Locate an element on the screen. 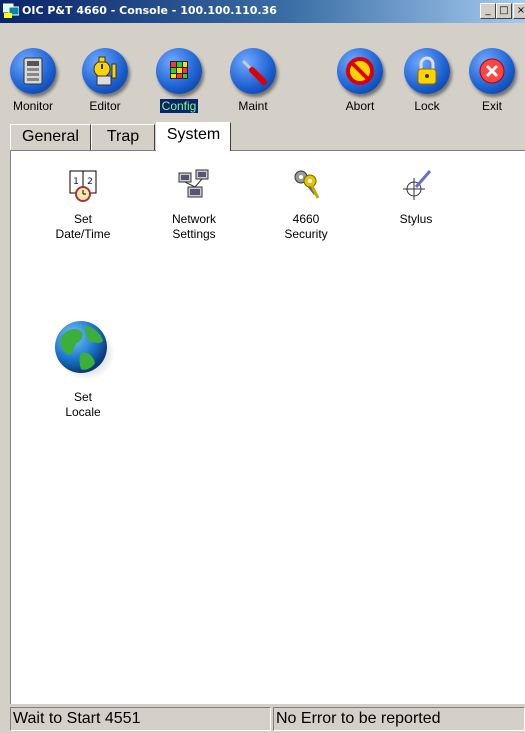 The height and width of the screenshot is (733, 525). globe-icon is located at coordinates (85, 350).